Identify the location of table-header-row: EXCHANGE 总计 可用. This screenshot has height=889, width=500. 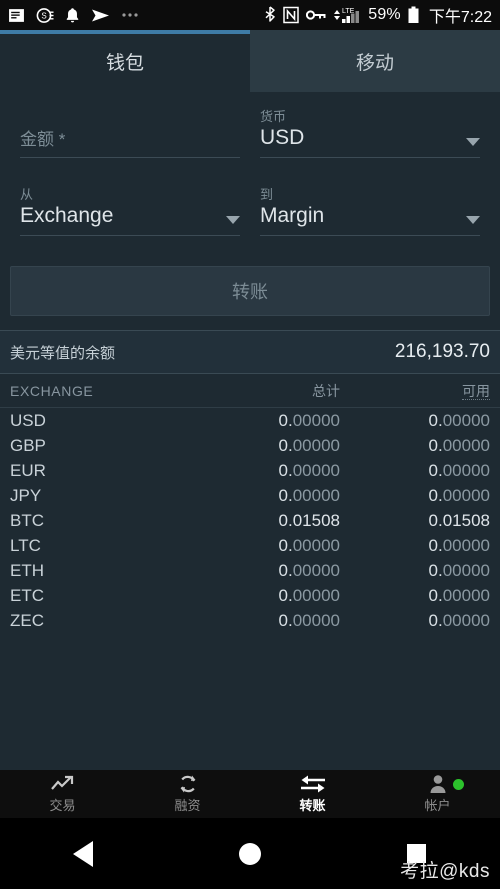
(250, 391).